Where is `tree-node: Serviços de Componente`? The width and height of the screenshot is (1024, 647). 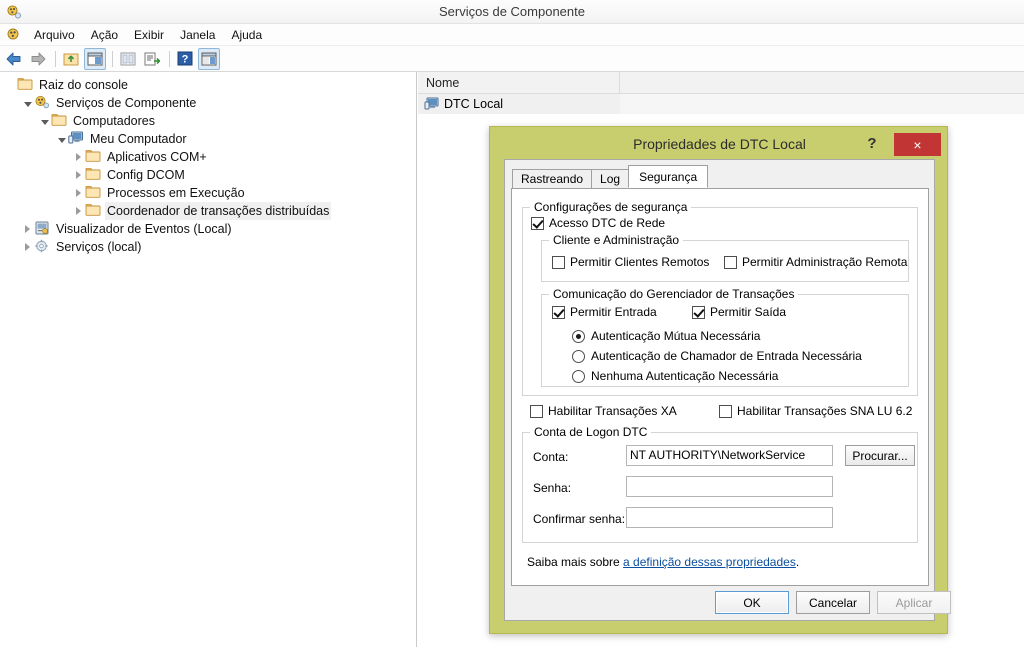 tree-node: Serviços de Componente is located at coordinates (208, 103).